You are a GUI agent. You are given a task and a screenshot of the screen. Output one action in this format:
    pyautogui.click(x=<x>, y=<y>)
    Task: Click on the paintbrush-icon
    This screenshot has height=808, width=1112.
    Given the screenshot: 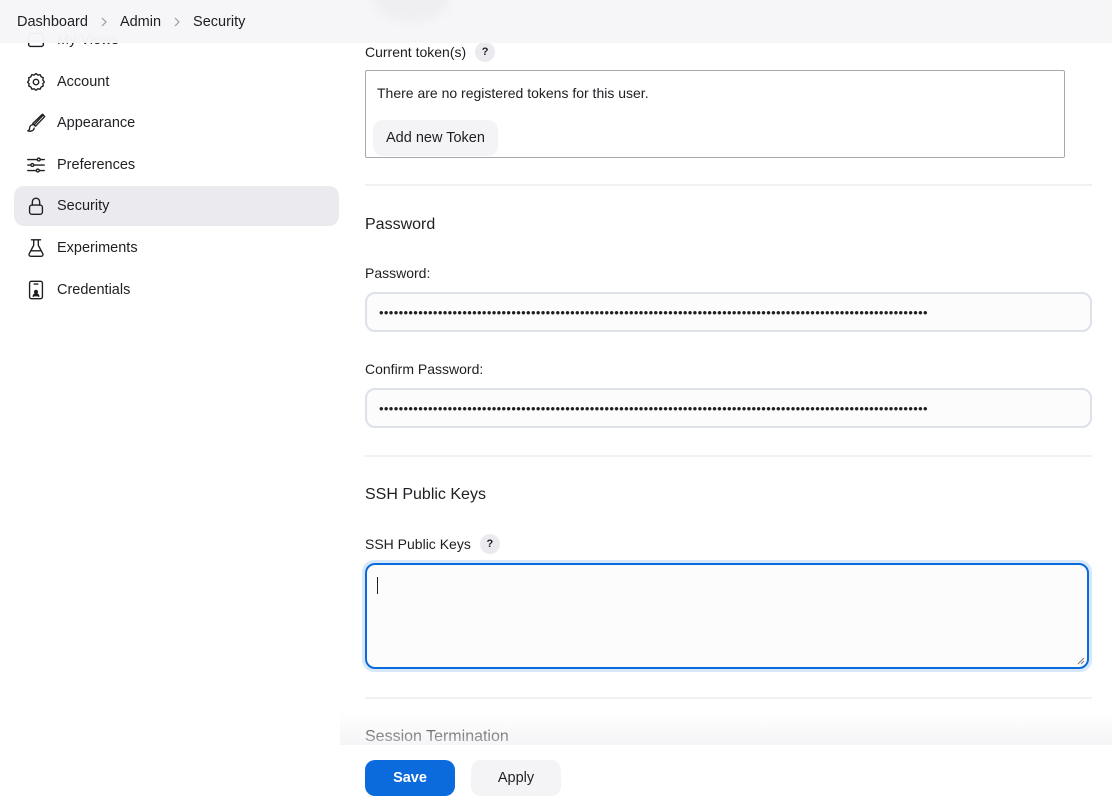 What is the action you would take?
    pyautogui.click(x=36, y=123)
    